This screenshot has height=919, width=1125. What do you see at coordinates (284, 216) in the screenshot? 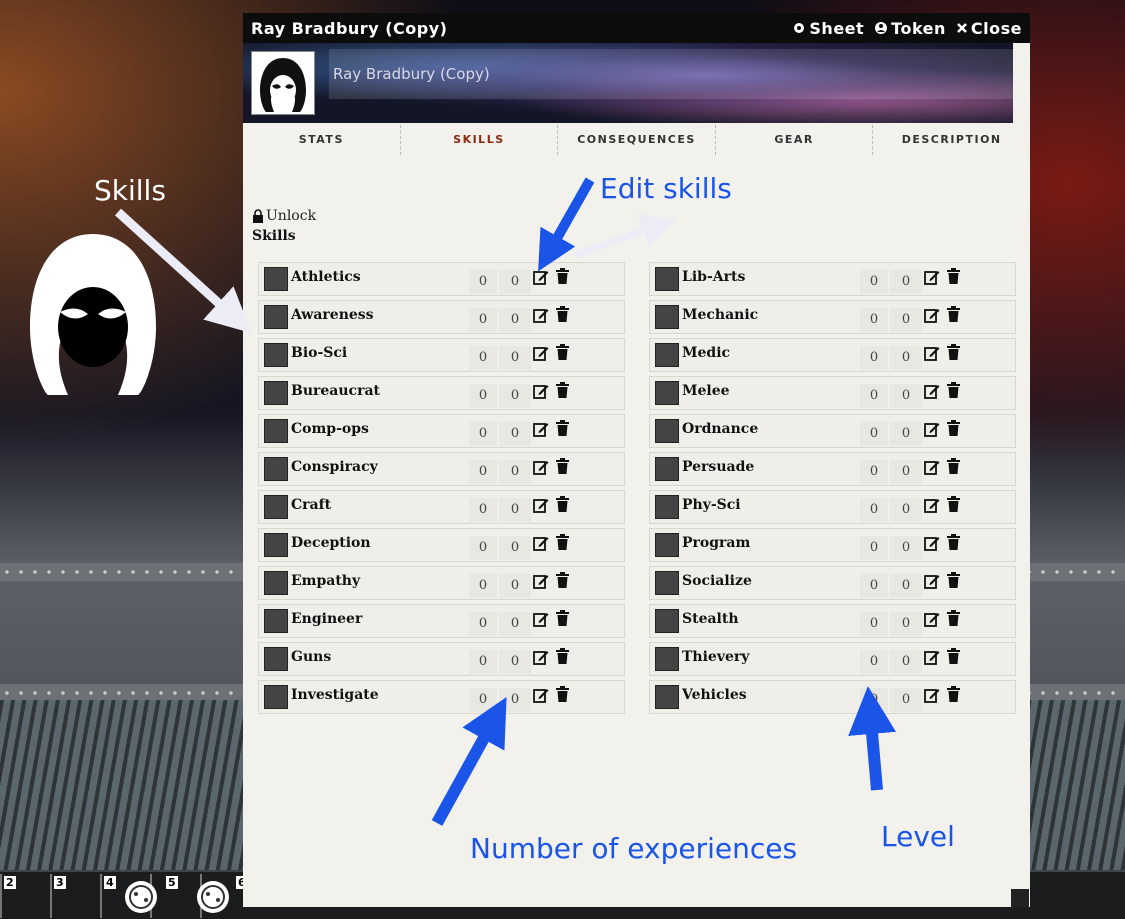
I see `unlock-toggle: Unlock` at bounding box center [284, 216].